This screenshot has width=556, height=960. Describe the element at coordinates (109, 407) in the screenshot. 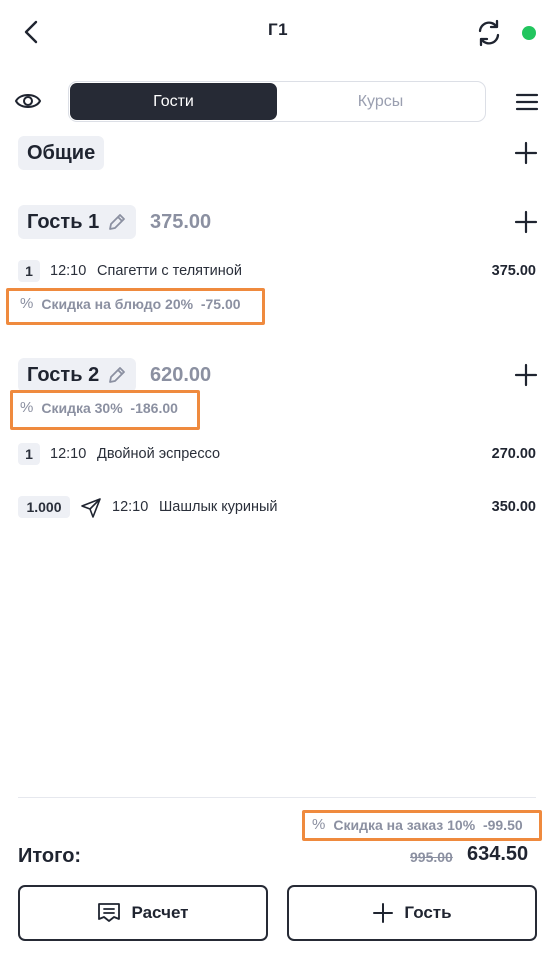

I see `guest-discount-text: Скидка 30% -186.00` at that location.